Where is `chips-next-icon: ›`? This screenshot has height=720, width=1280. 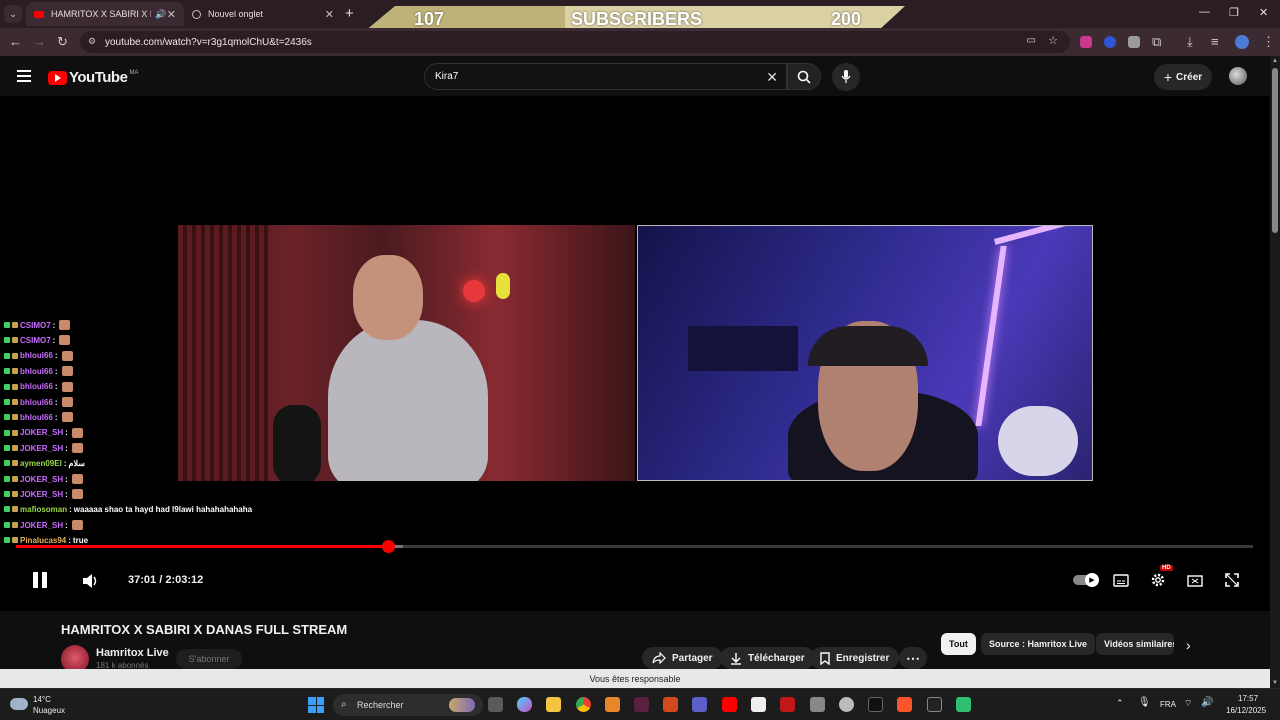
chips-next-icon: › is located at coordinates (1188, 645).